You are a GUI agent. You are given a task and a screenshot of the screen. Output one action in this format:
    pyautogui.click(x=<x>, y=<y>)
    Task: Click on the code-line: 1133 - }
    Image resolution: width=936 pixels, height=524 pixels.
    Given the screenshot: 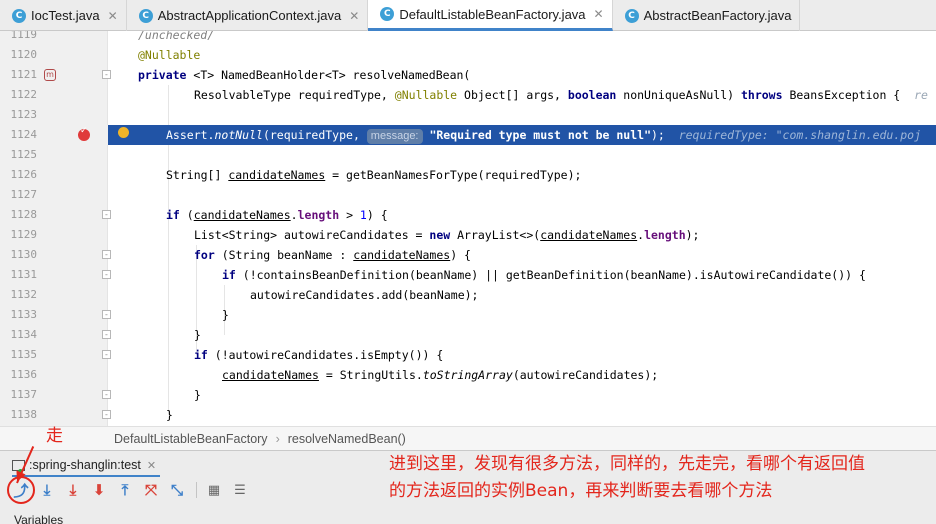 What is the action you would take?
    pyautogui.click(x=468, y=315)
    